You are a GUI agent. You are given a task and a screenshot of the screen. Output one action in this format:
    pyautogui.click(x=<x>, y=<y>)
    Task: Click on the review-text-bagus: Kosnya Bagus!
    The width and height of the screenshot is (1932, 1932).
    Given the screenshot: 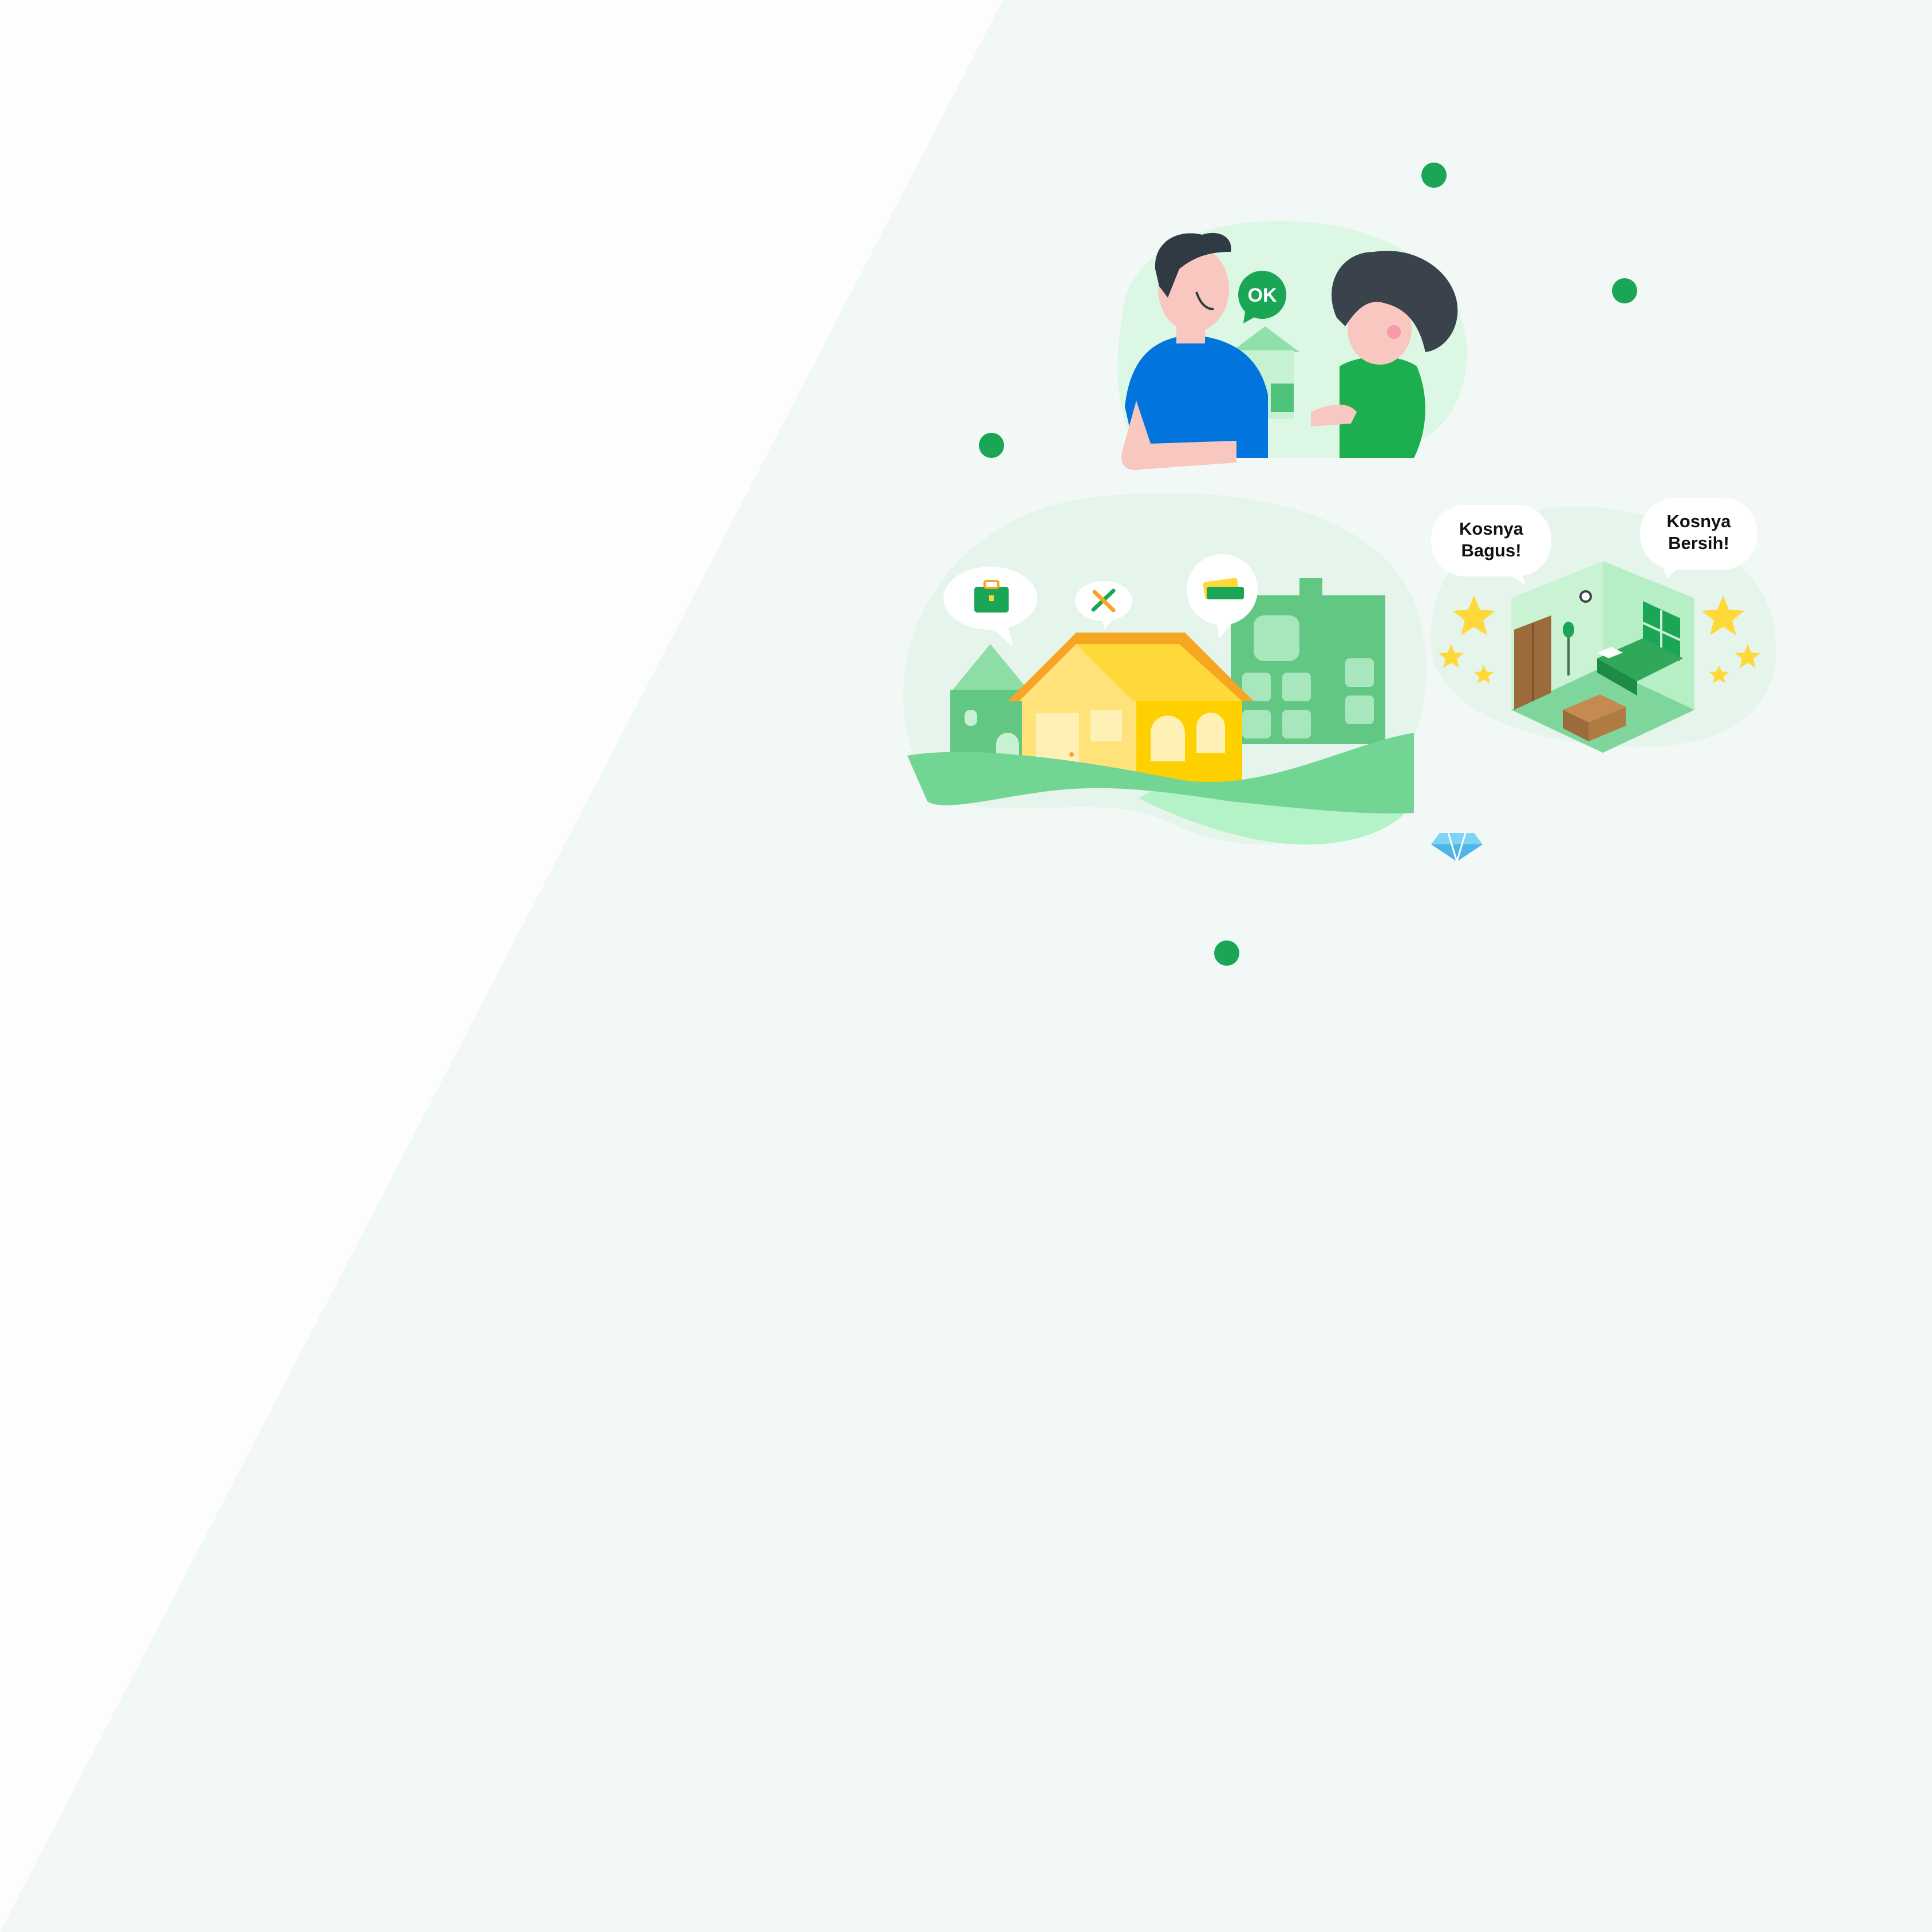 What is the action you would take?
    pyautogui.click(x=1491, y=540)
    